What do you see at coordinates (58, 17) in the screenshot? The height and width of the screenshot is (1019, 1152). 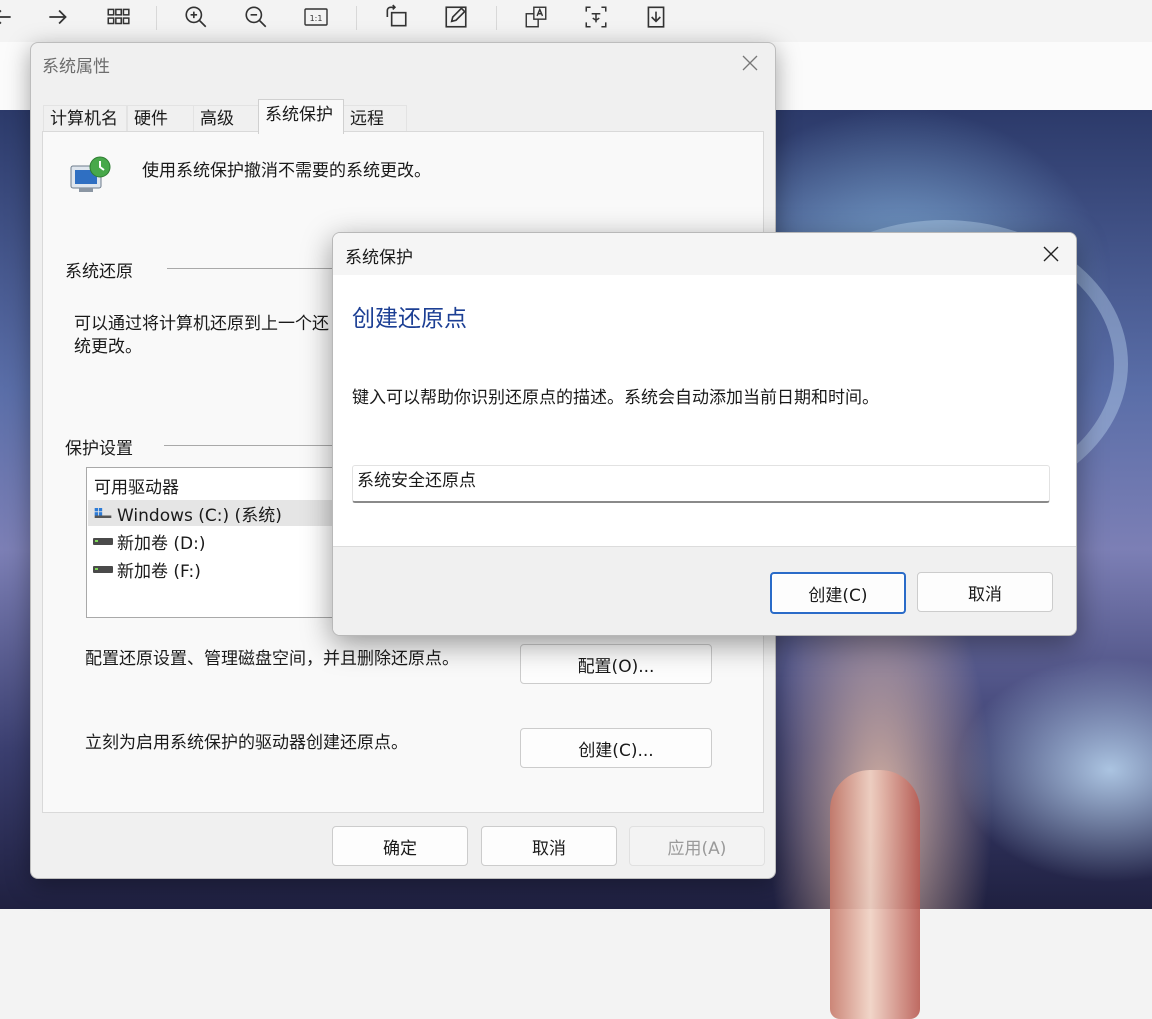 I see `forward-arrow-icon` at bounding box center [58, 17].